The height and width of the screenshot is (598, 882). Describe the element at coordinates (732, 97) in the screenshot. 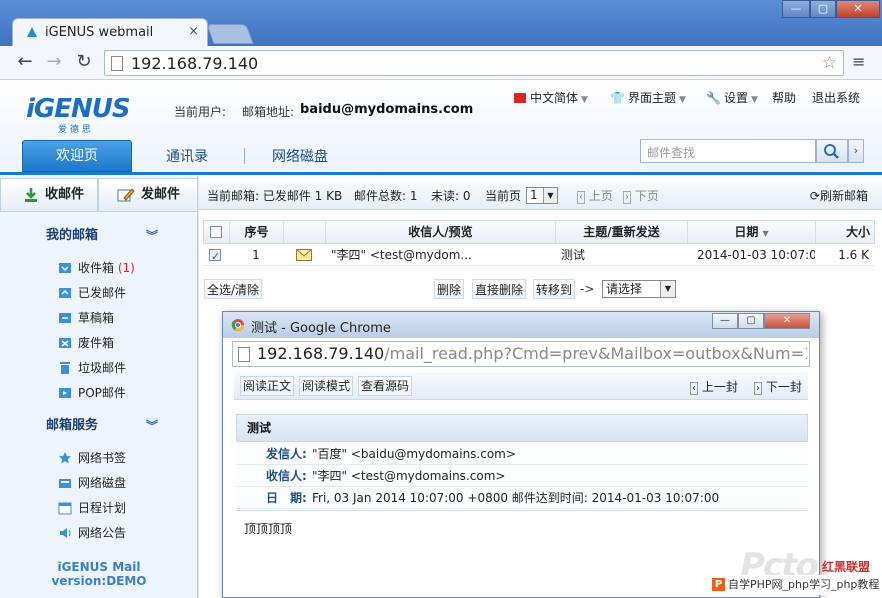

I see `settings-menu: 🔧 设置 ▼` at that location.